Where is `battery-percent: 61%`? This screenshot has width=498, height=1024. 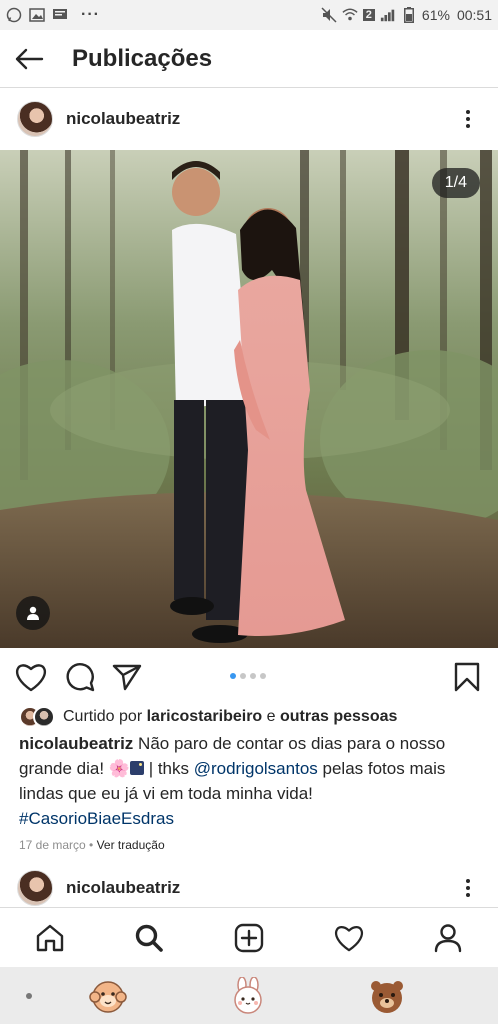
battery-percent: 61% is located at coordinates (435, 15).